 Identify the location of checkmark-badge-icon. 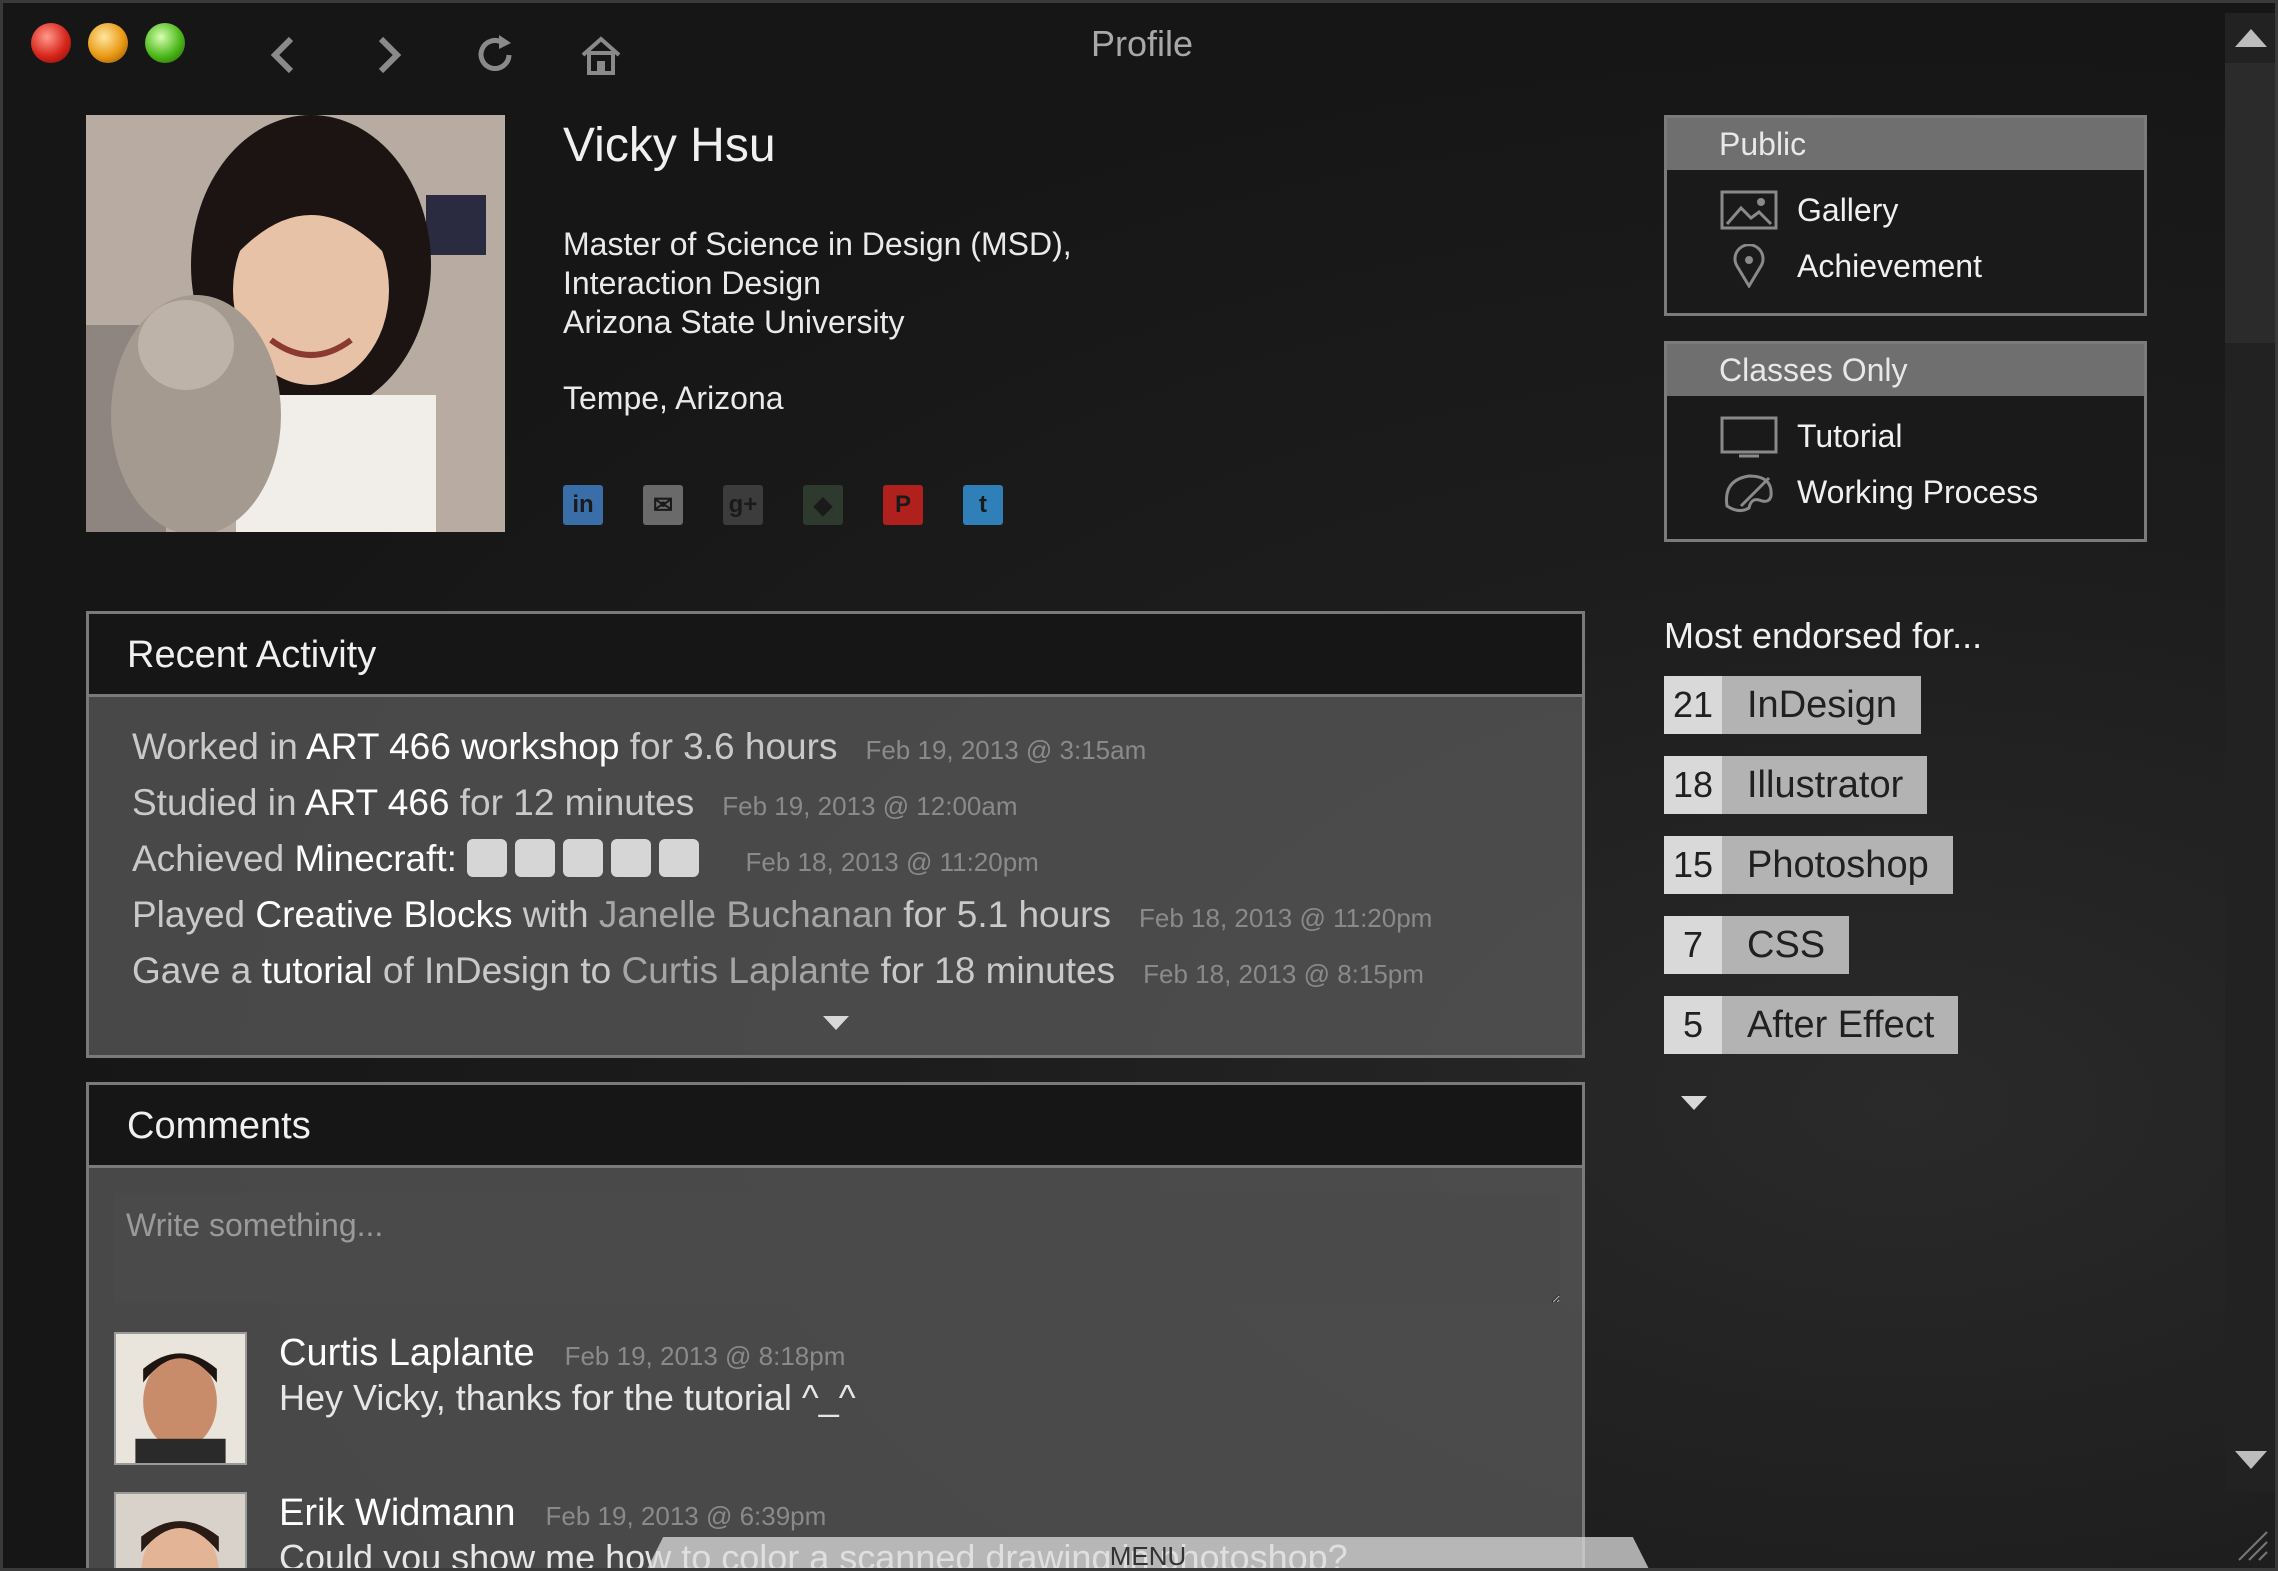
(487, 858).